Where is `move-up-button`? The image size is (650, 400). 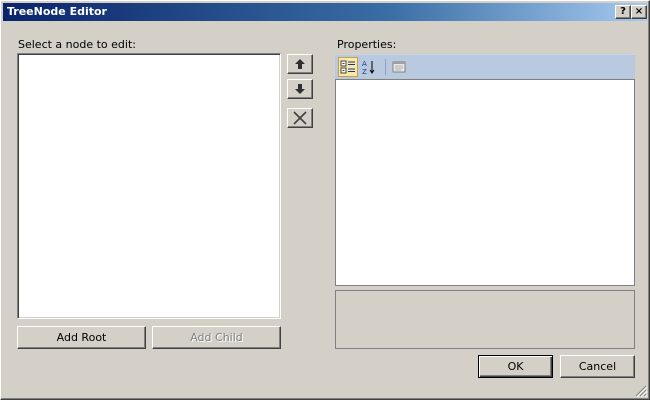 move-up-button is located at coordinates (300, 64).